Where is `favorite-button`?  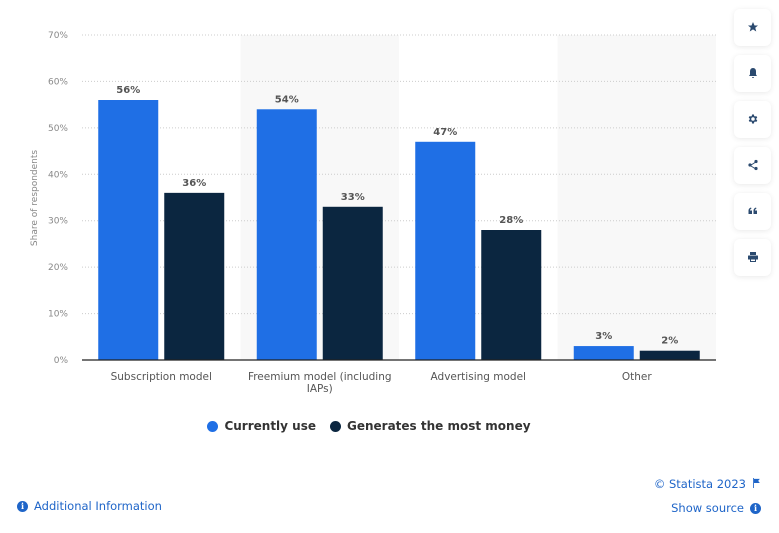
favorite-button is located at coordinates (752, 27).